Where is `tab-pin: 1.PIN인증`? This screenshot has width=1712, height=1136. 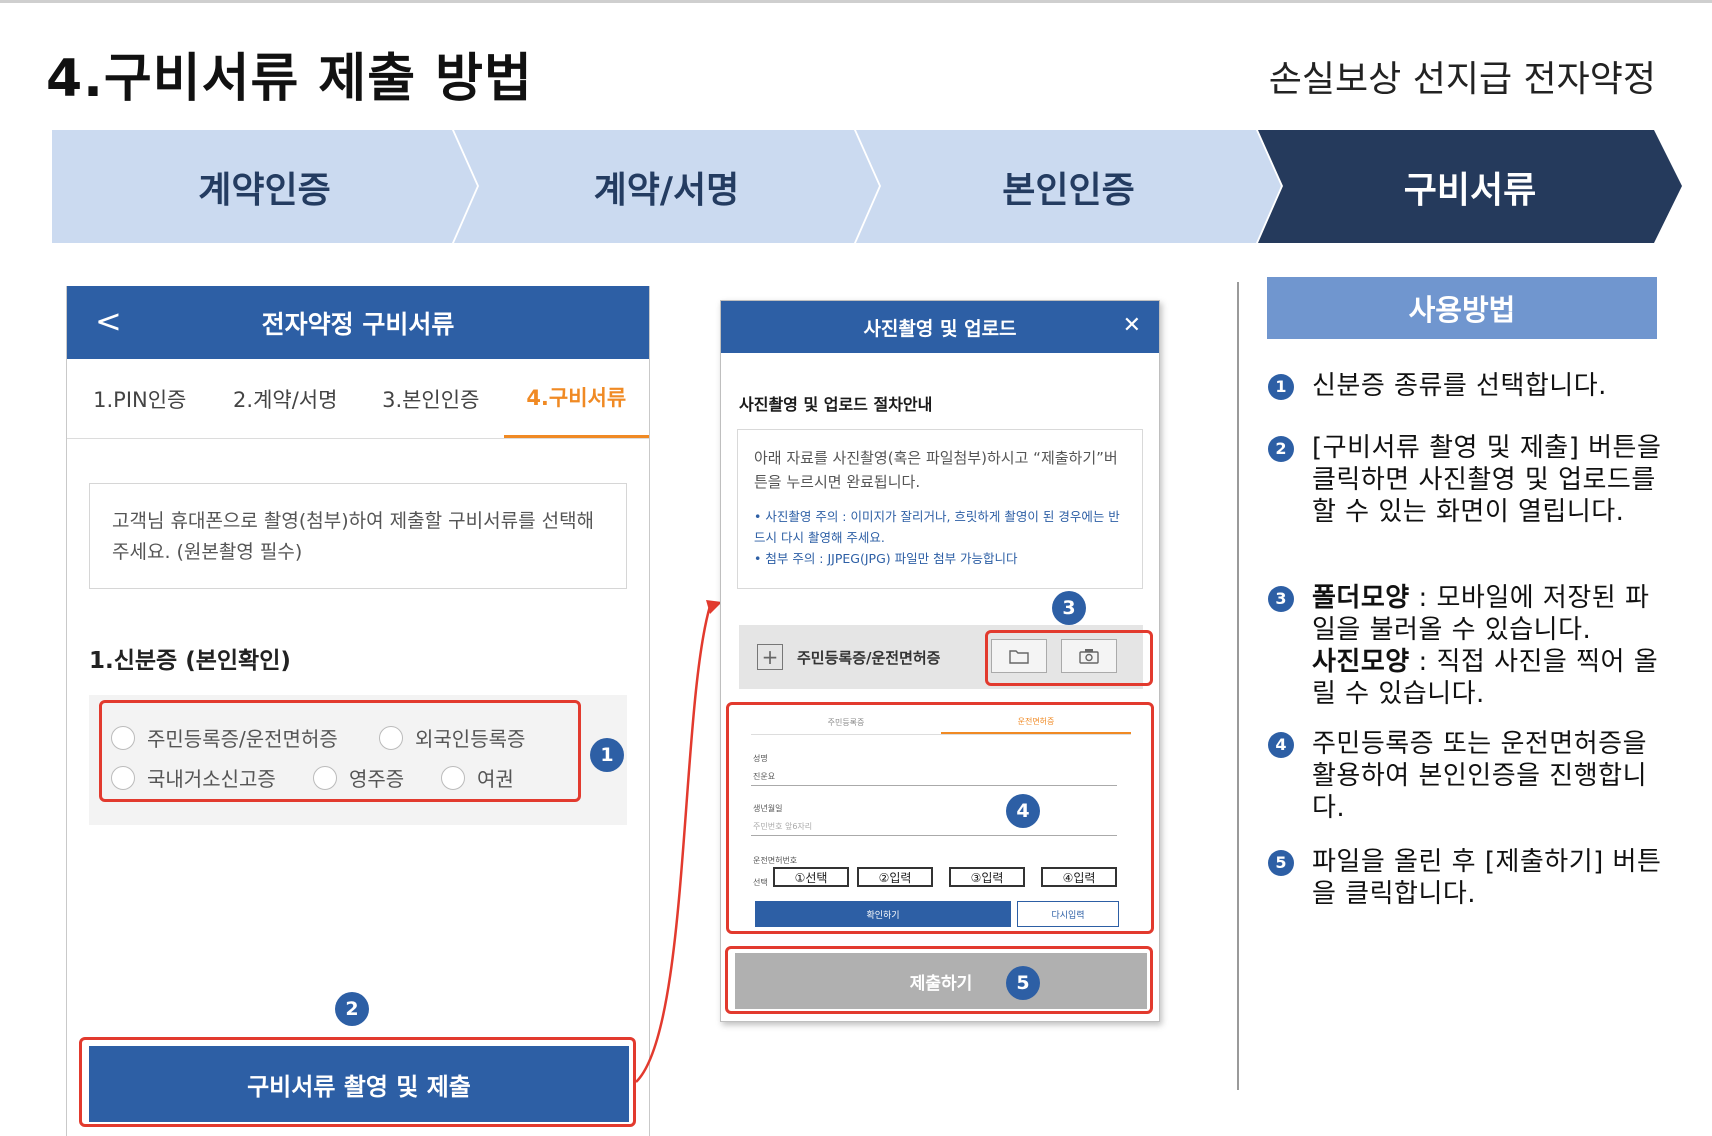
tab-pin: 1.PIN인증 is located at coordinates (140, 398).